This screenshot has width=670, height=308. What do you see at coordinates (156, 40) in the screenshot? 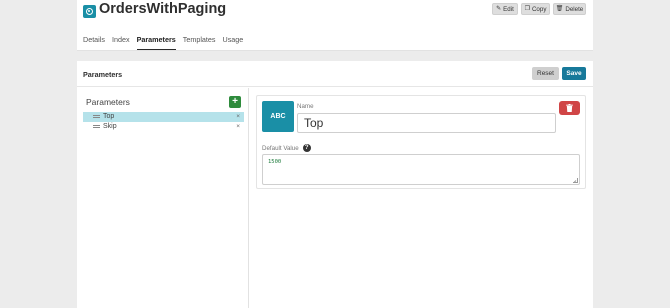
I see `tab-parameters: Parameters` at bounding box center [156, 40].